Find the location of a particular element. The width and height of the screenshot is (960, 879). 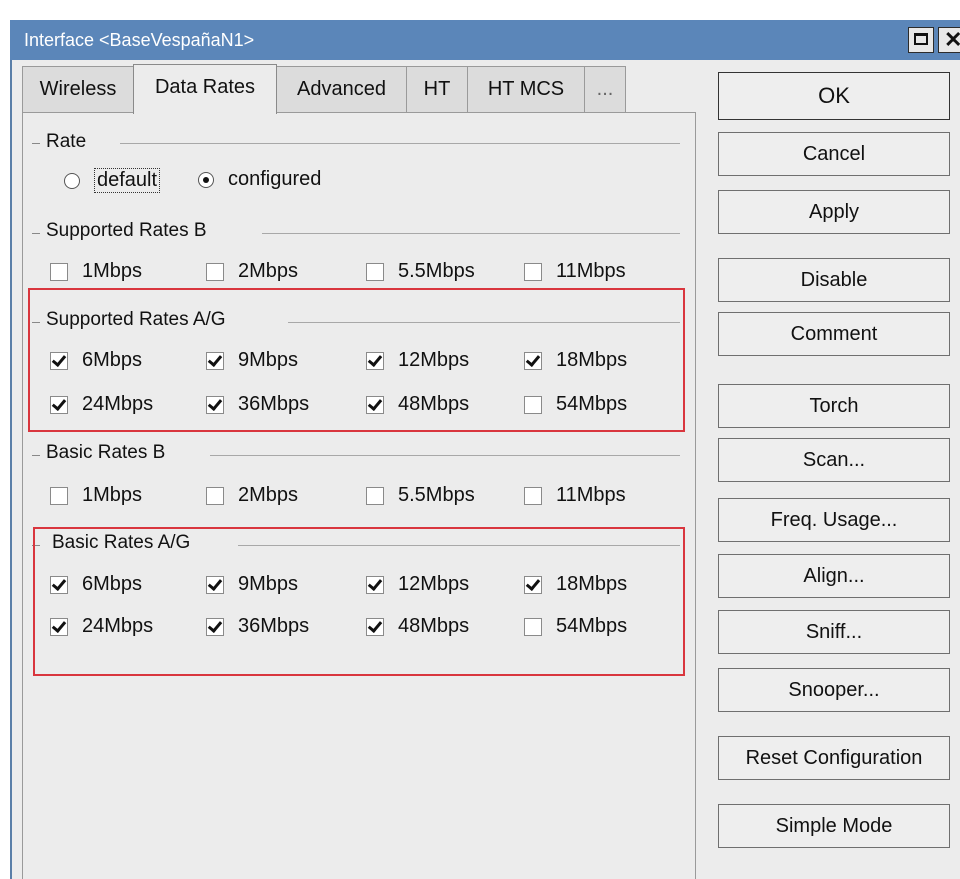

radio-configured-dot is located at coordinates (206, 179).